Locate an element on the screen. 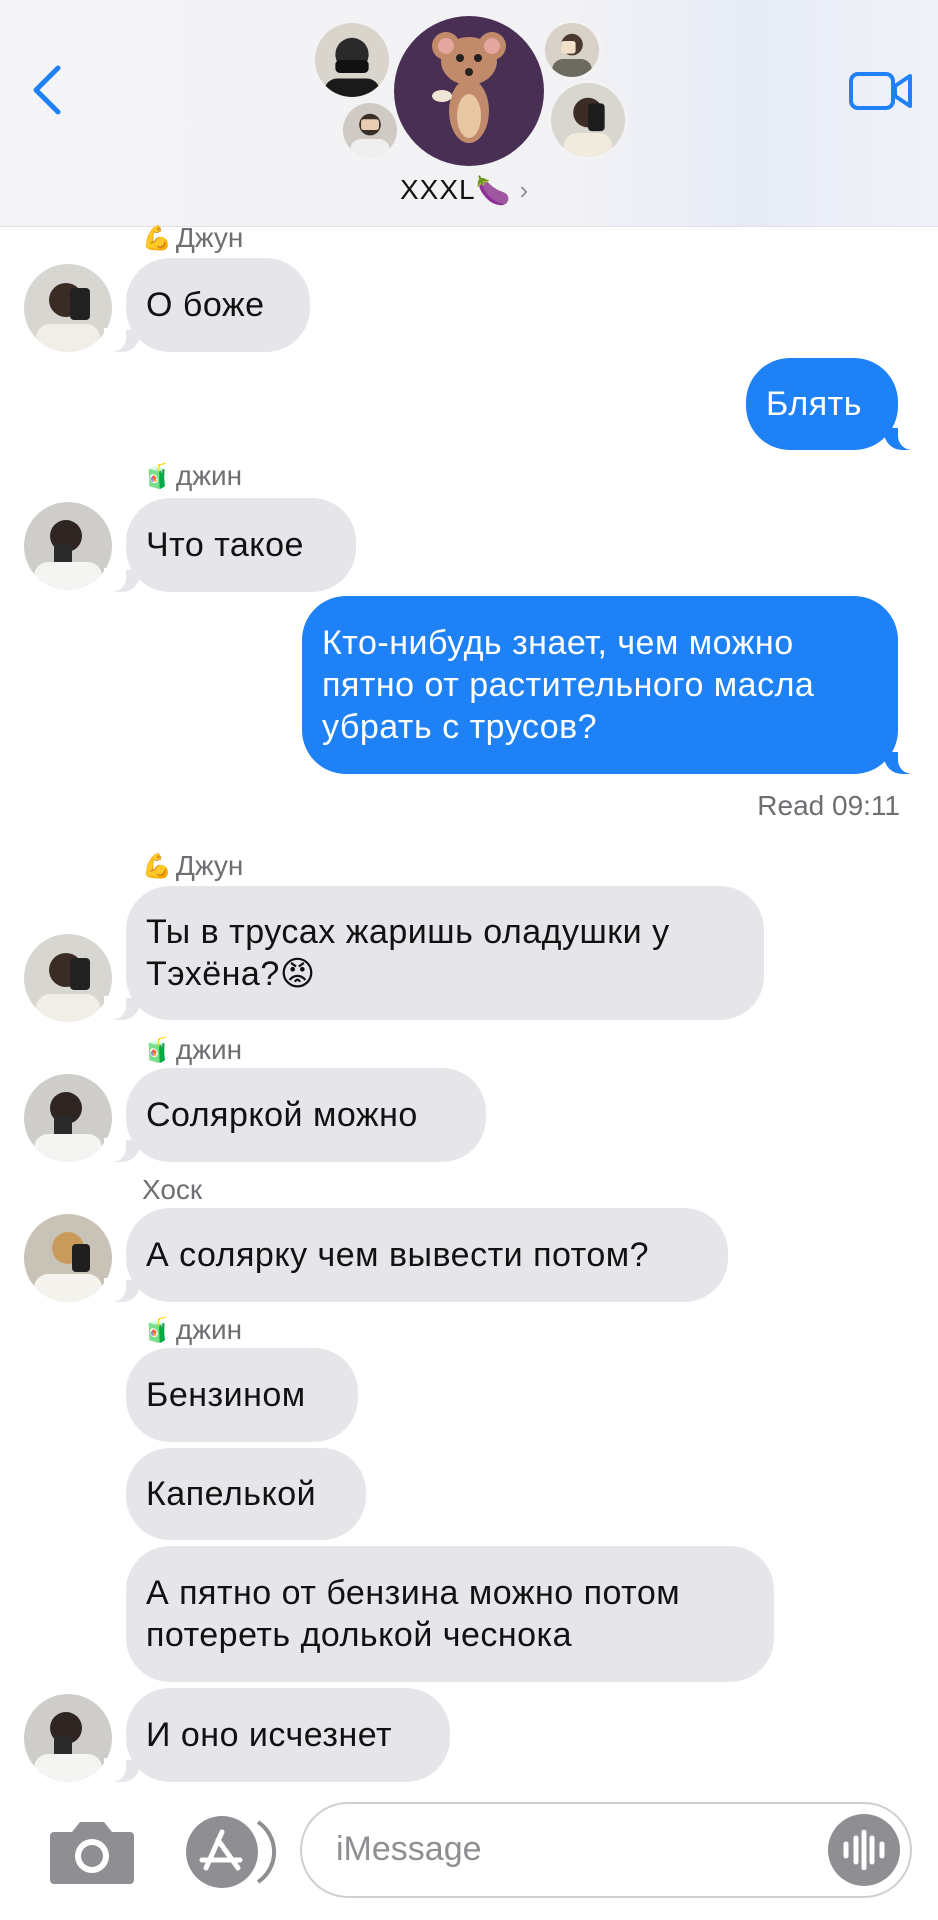 Image resolution: width=938 pixels, height=1920 pixels. message-bubble: А солярку чем вывести потом? is located at coordinates (416, 1255).